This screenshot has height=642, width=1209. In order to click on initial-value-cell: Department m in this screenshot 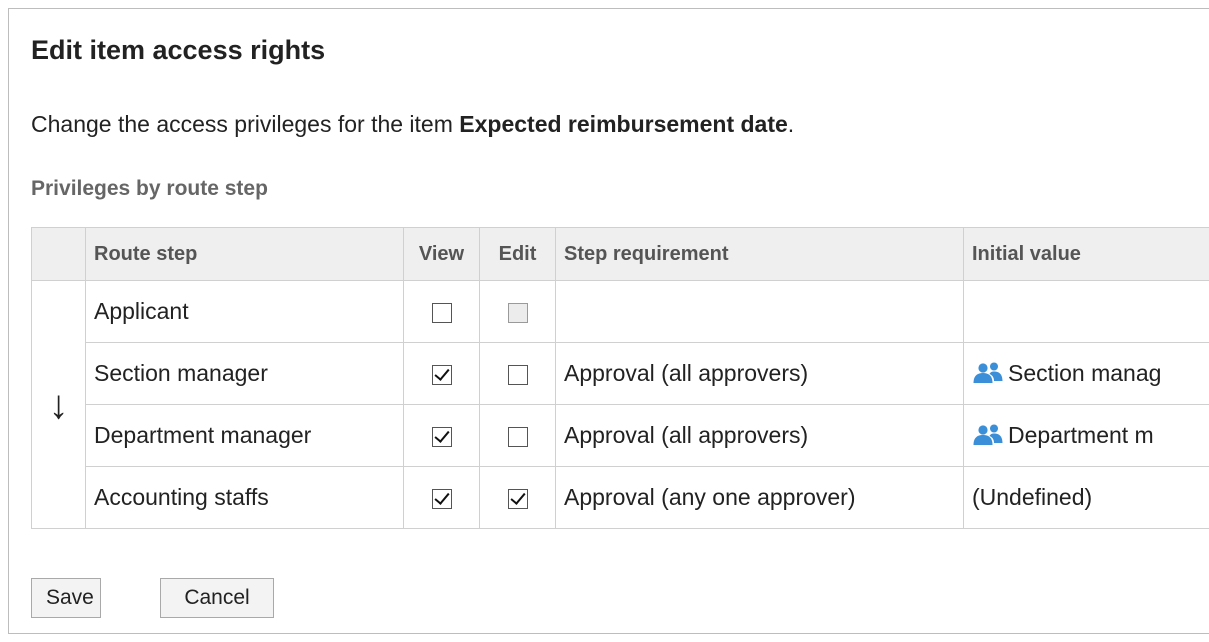, I will do `click(1086, 435)`.